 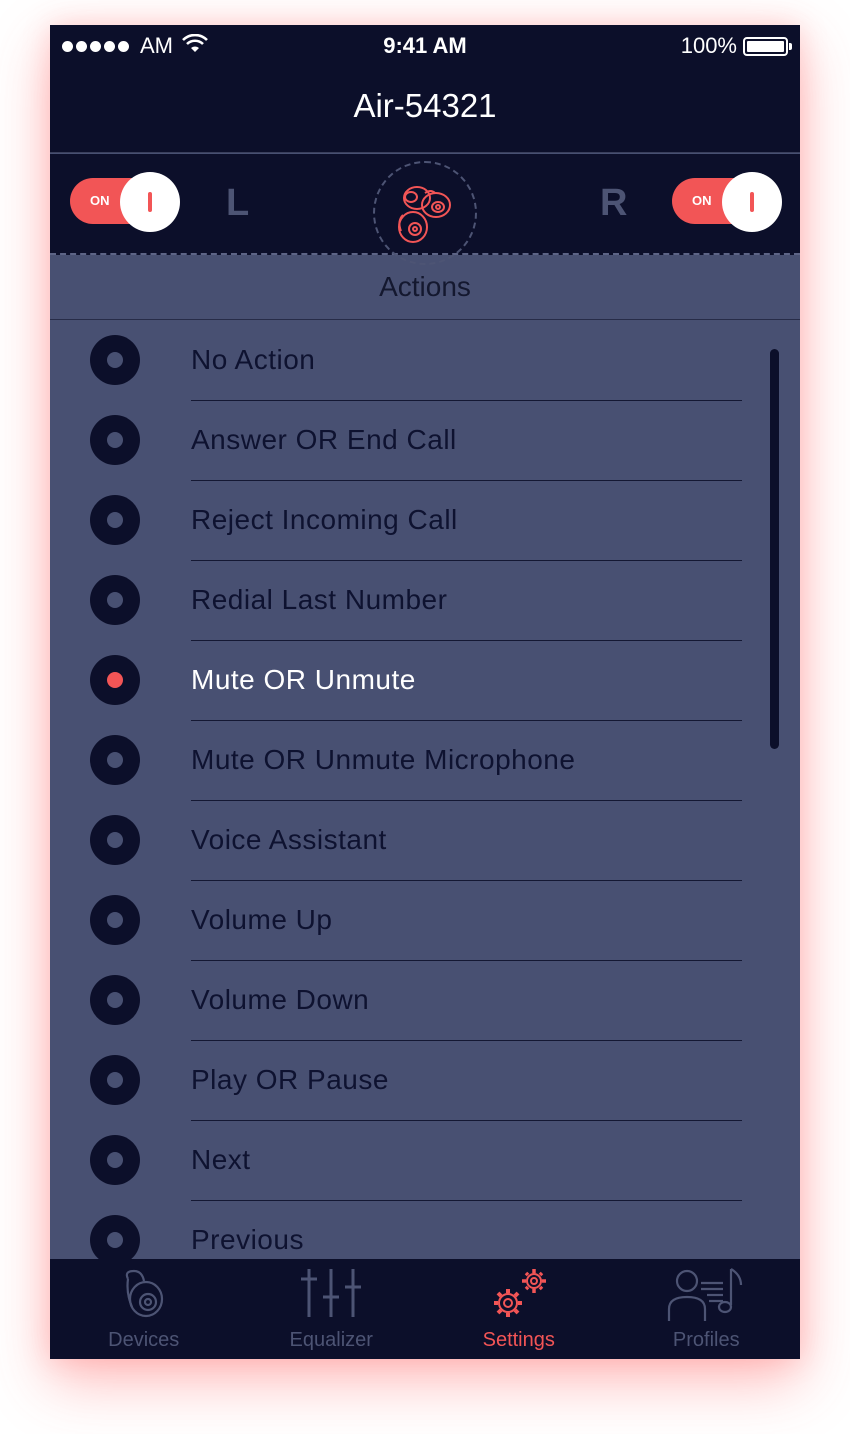 I want to click on action-option: Volume Down, so click(x=425, y=1001).